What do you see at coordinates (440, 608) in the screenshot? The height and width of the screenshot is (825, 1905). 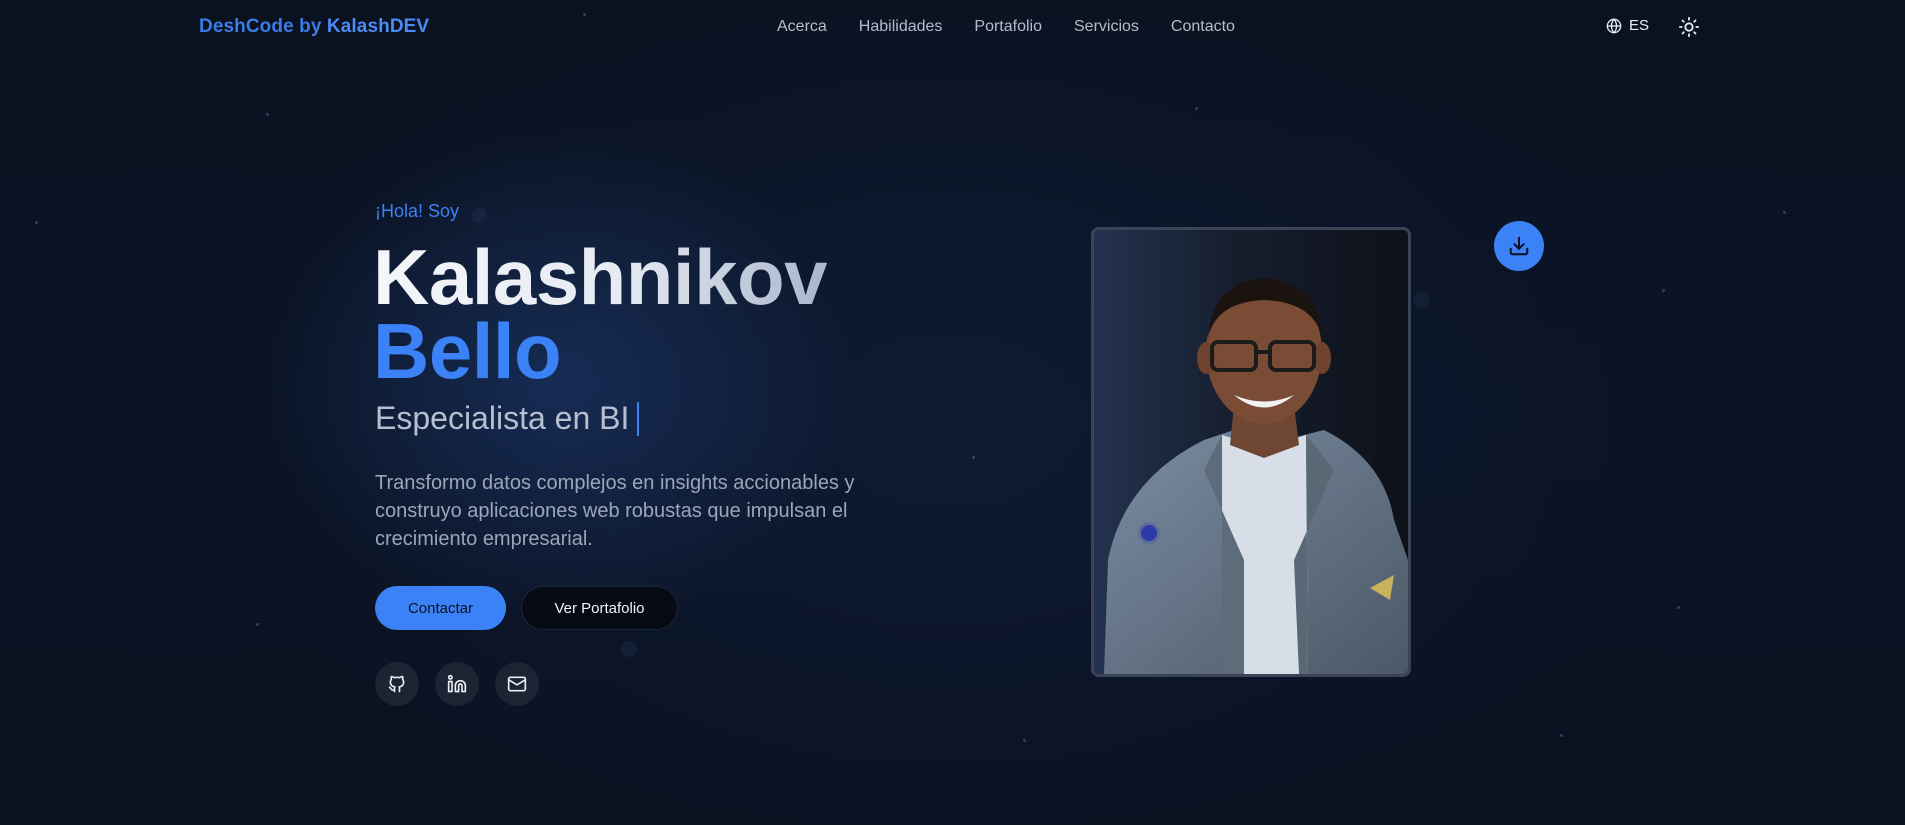 I see `contact-button: Contactar` at bounding box center [440, 608].